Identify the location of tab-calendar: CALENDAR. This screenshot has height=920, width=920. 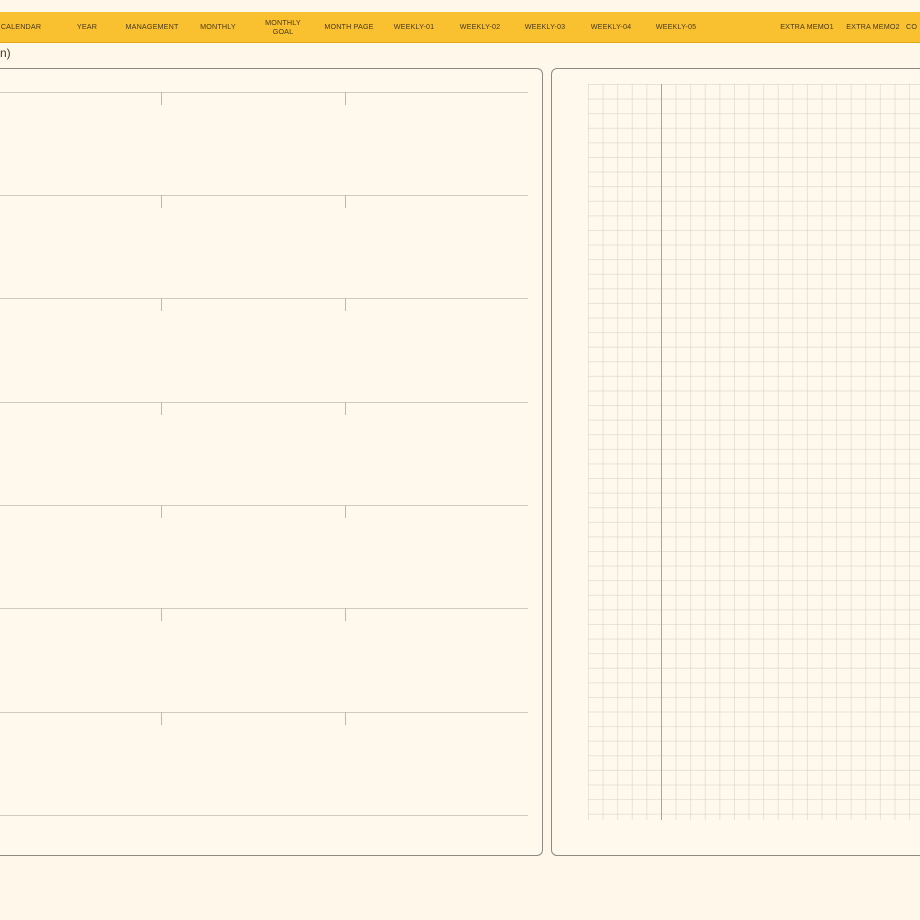
(24, 27).